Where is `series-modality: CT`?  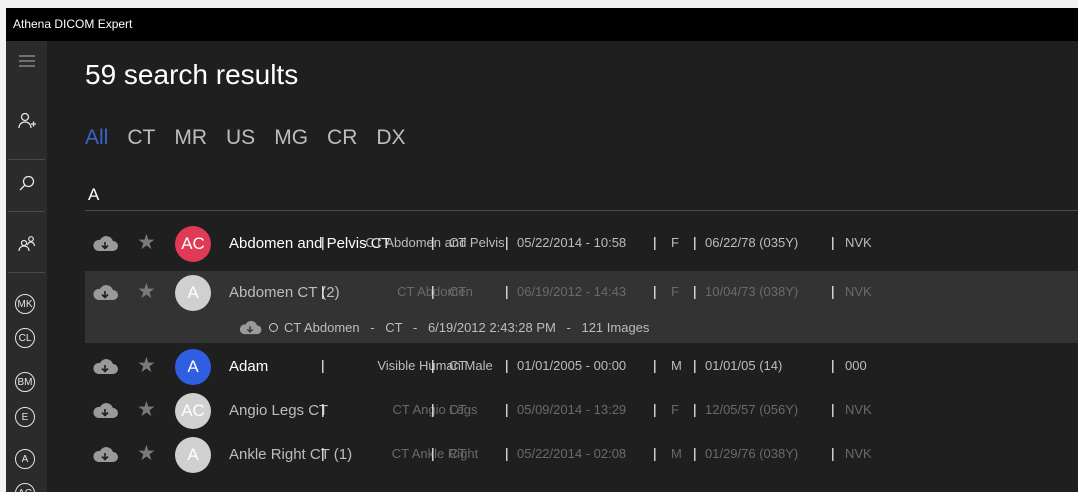 series-modality: CT is located at coordinates (394, 327).